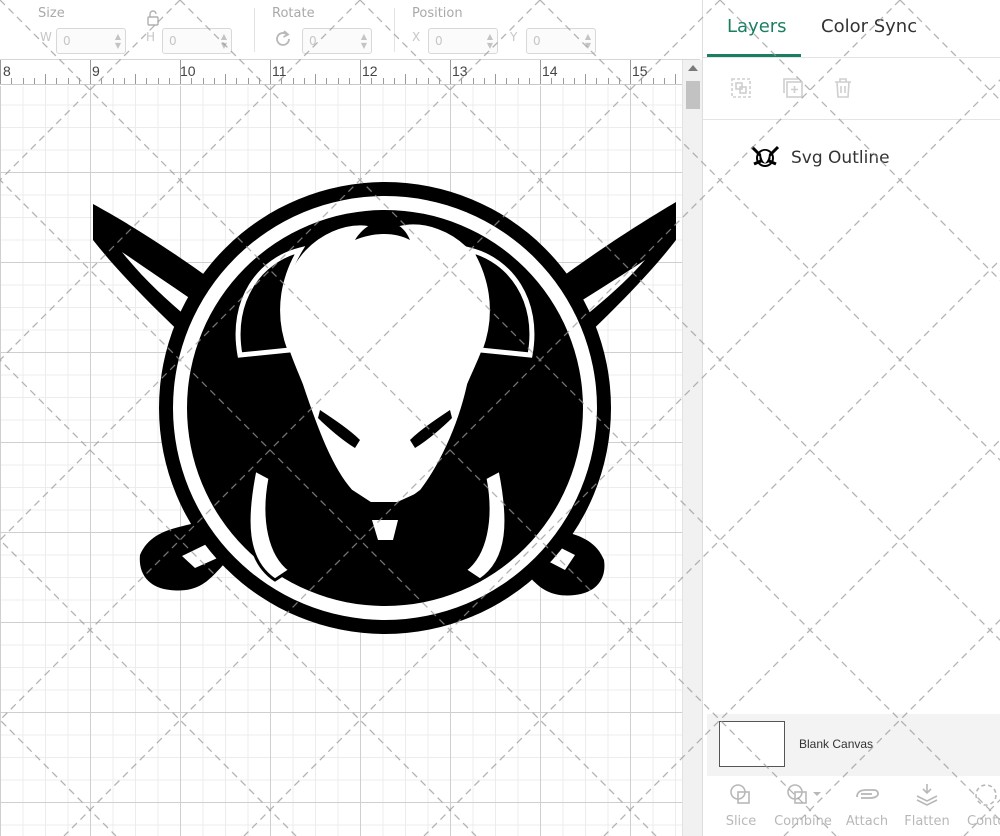  Describe the element at coordinates (118, 41) in the screenshot. I see `width-stepper: ▲ ▼` at that location.